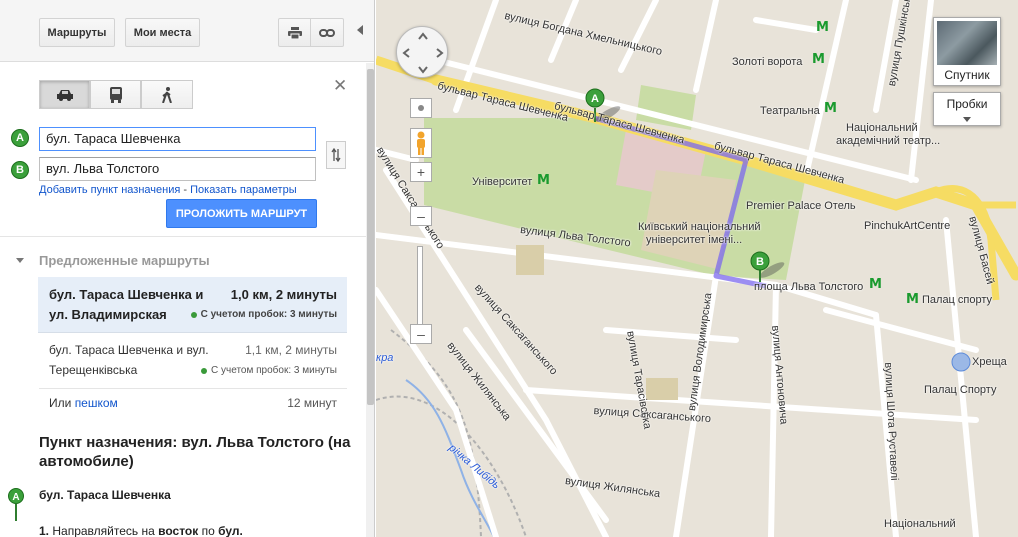 The image size is (1018, 537). Describe the element at coordinates (420, 286) in the screenshot. I see `zoom-slider` at that location.